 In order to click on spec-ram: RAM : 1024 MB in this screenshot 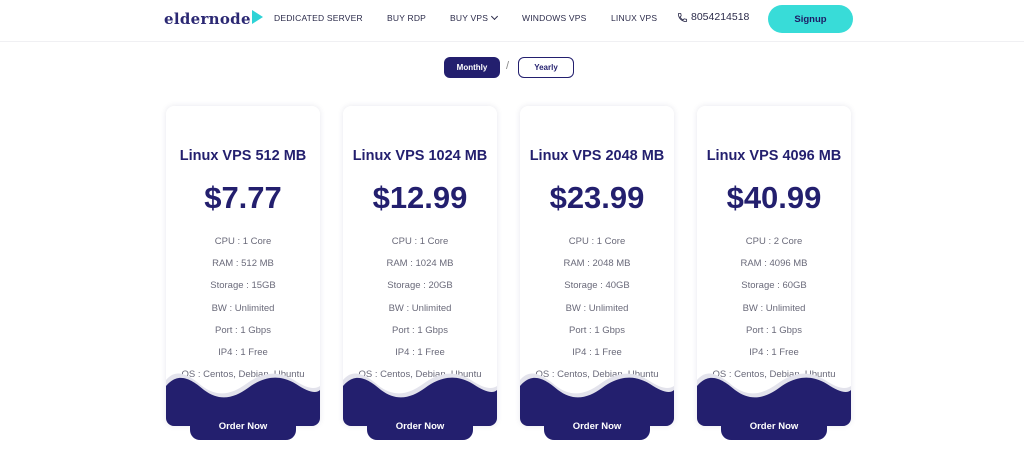, I will do `click(420, 264)`.